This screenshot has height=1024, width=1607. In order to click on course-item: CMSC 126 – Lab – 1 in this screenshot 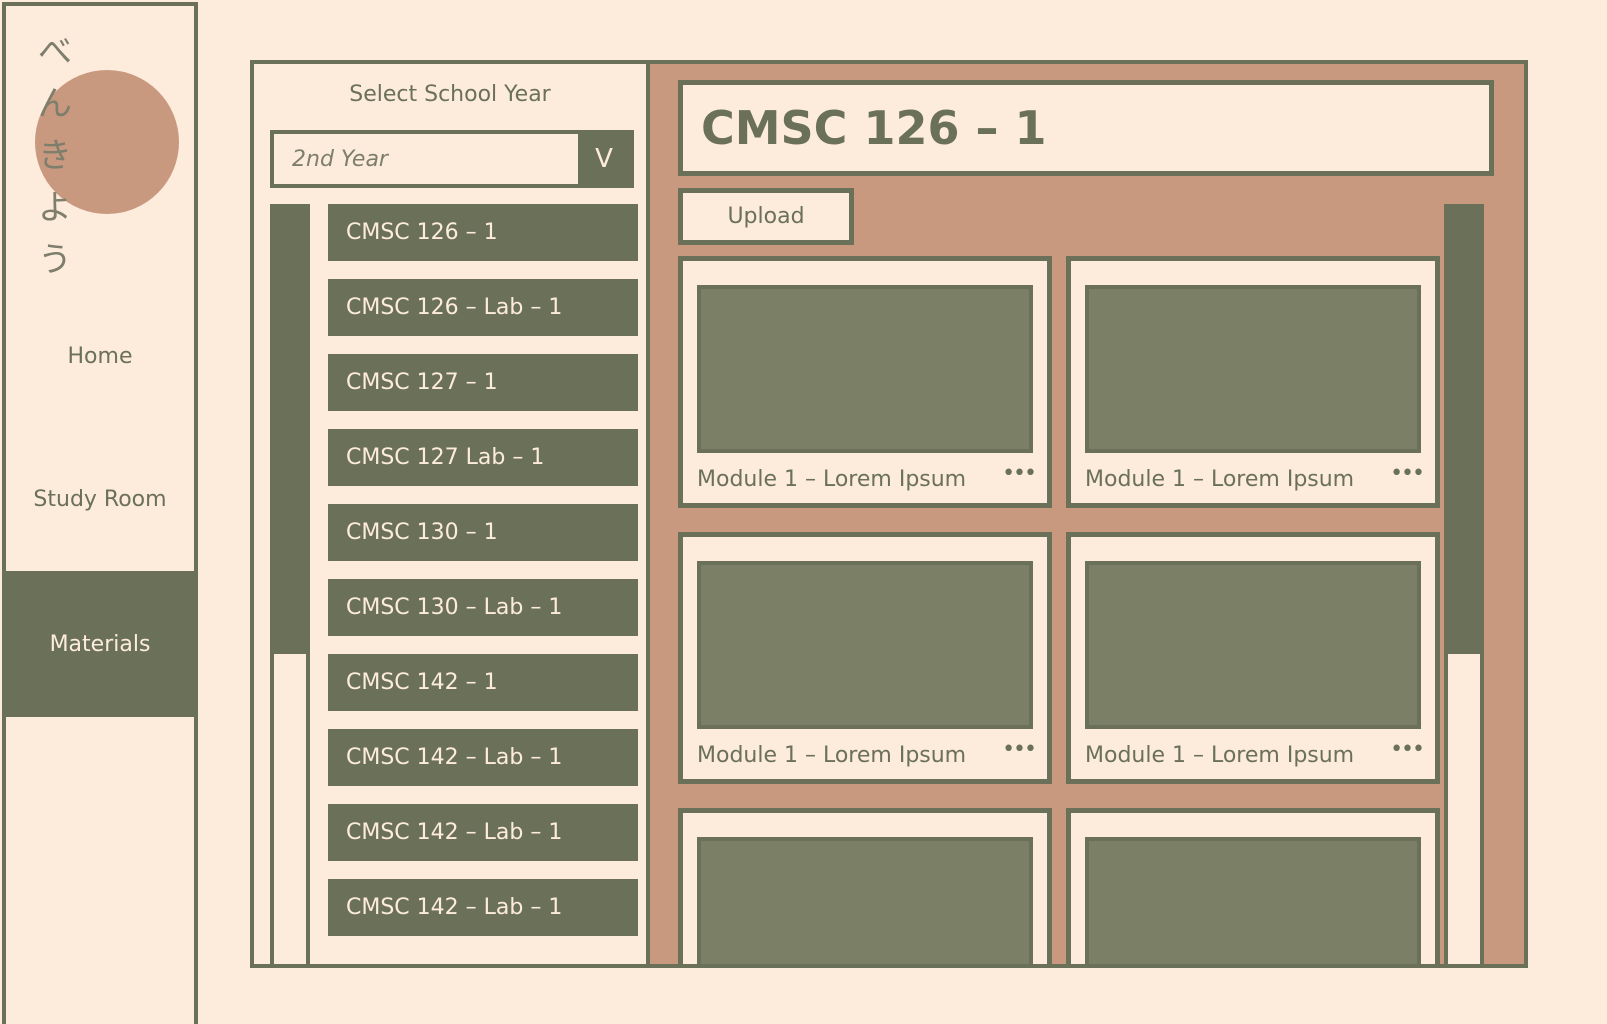, I will do `click(483, 307)`.